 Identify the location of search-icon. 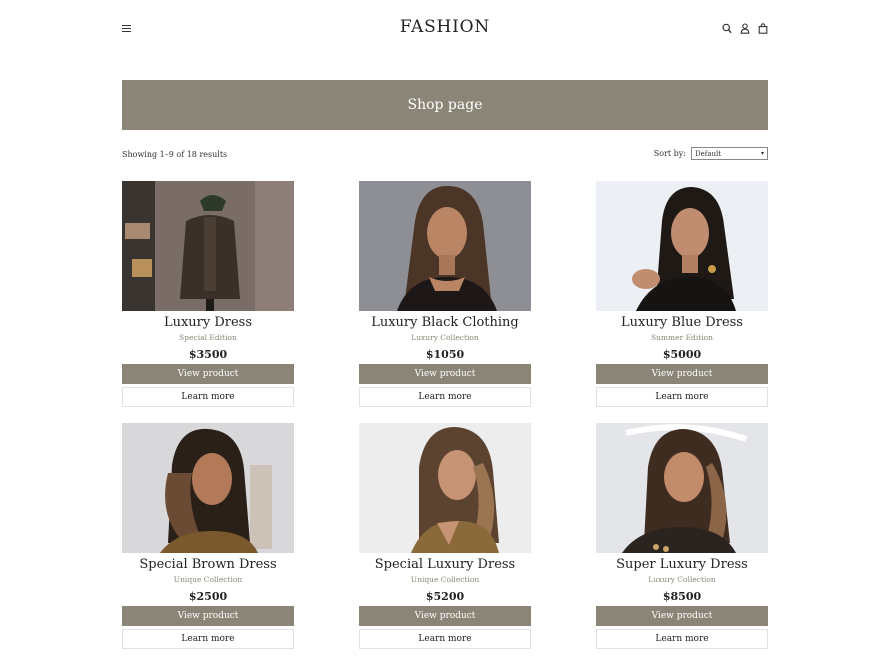
(727, 28).